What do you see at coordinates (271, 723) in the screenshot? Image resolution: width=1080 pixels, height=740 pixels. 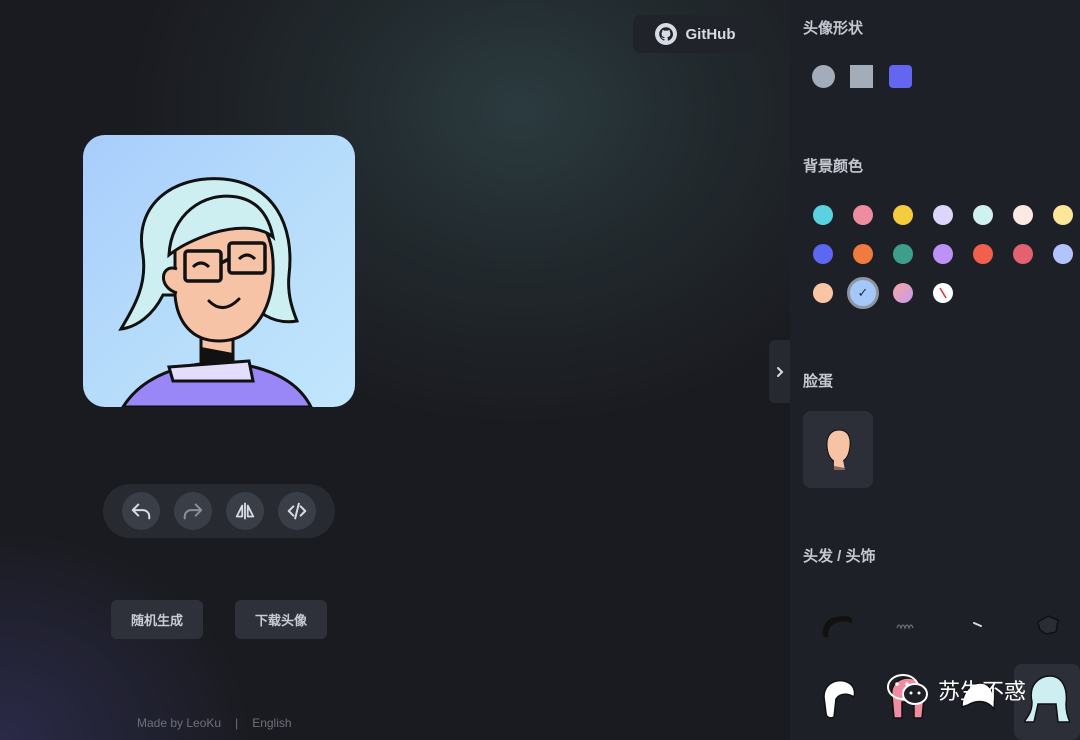 I see `language-switch: English` at bounding box center [271, 723].